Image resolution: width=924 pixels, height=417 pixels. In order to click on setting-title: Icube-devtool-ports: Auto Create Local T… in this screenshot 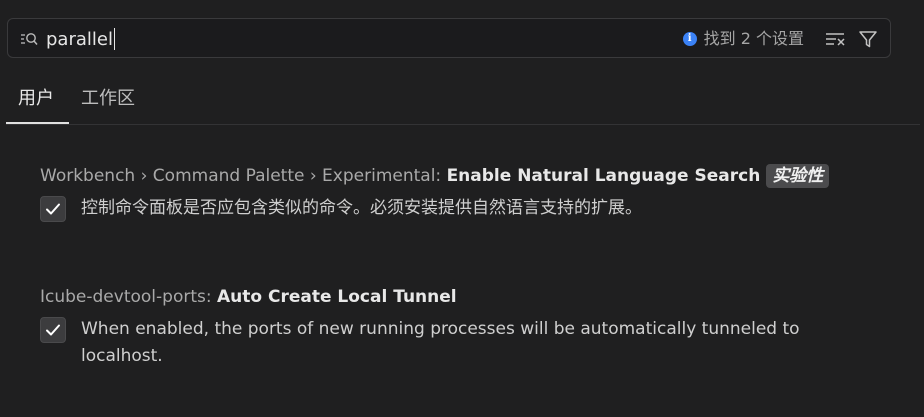, I will do `click(470, 297)`.